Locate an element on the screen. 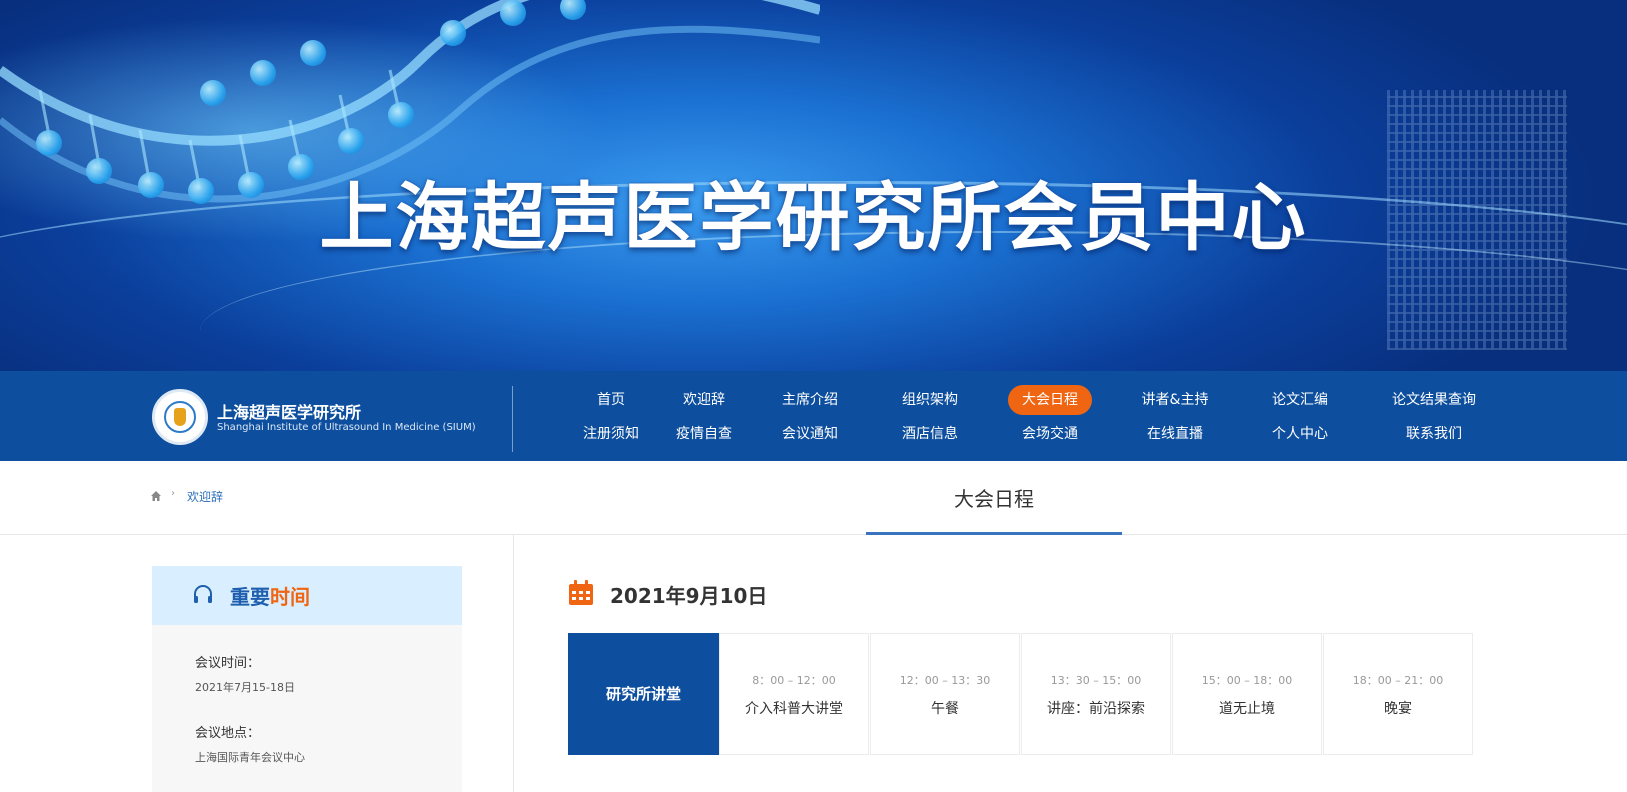 This screenshot has height=792, width=1627. important-dates-body: 会议时间： 2021年7月15-18日 会议地点： 上海国际青年会议中心 is located at coordinates (307, 708).